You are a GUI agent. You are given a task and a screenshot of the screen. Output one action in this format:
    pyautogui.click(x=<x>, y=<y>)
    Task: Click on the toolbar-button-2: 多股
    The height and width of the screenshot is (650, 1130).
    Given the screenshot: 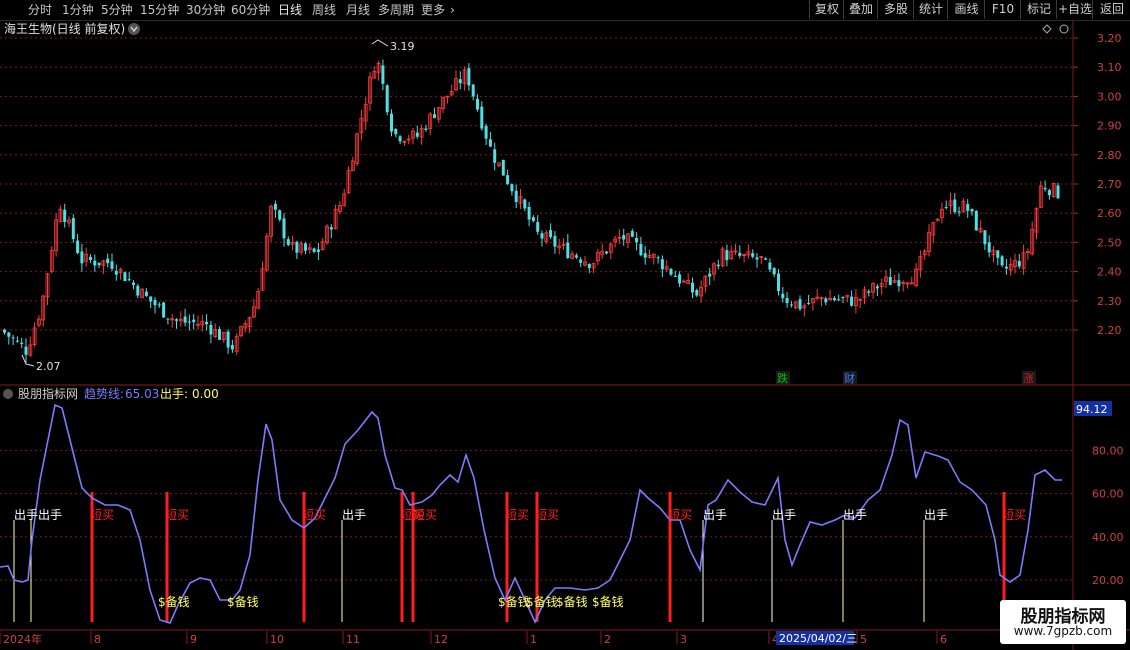 What is the action you would take?
    pyautogui.click(x=895, y=9)
    